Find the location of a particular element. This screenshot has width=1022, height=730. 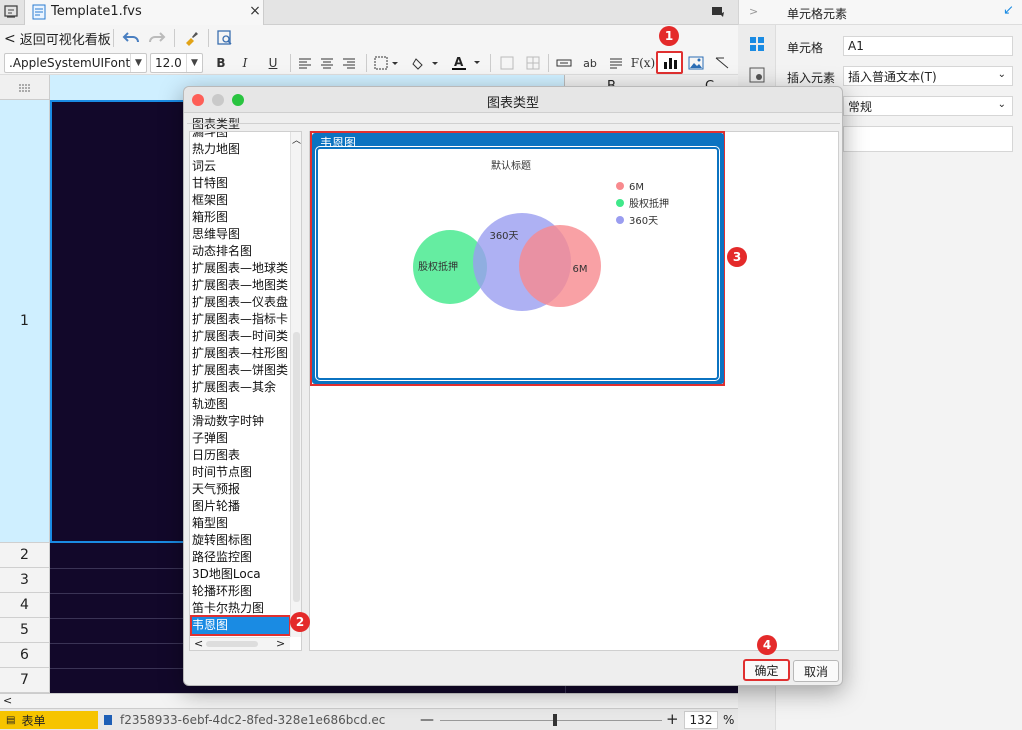

zoom-out-icon: — is located at coordinates (427, 720).